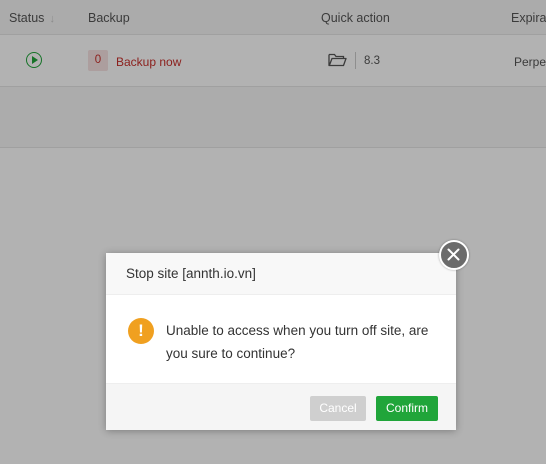  I want to click on close-button, so click(454, 255).